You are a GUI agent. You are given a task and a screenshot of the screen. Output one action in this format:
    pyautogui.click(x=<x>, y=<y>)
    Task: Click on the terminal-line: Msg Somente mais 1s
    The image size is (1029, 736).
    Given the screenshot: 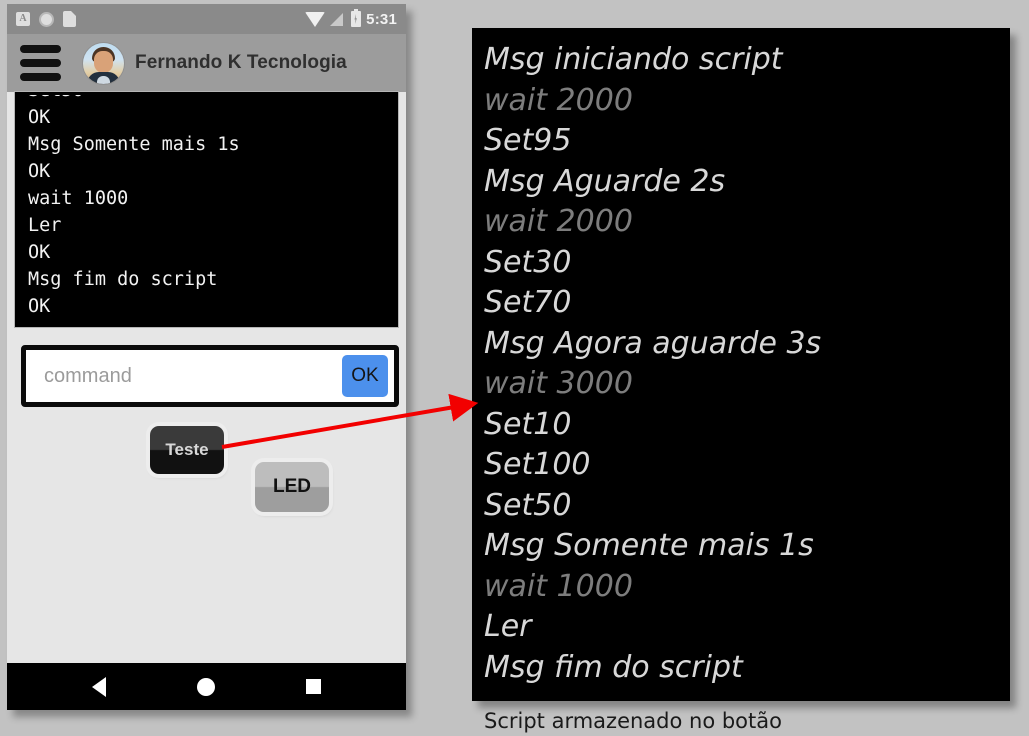 What is the action you would take?
    pyautogui.click(x=134, y=144)
    